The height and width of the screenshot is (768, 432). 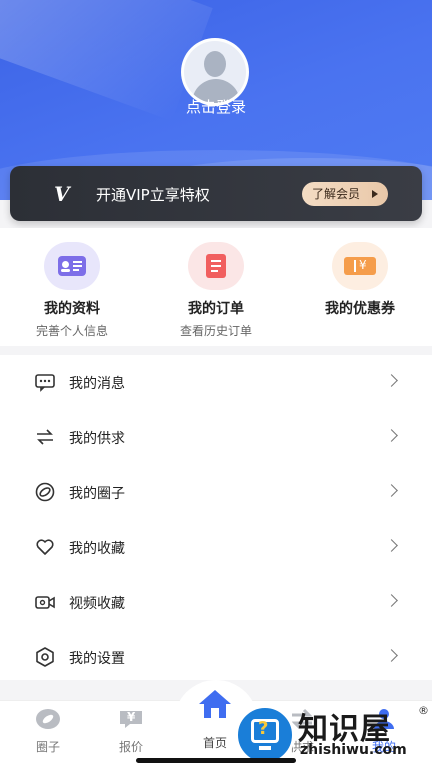 I want to click on coupon-yen-symbol: ¥, so click(x=363, y=265).